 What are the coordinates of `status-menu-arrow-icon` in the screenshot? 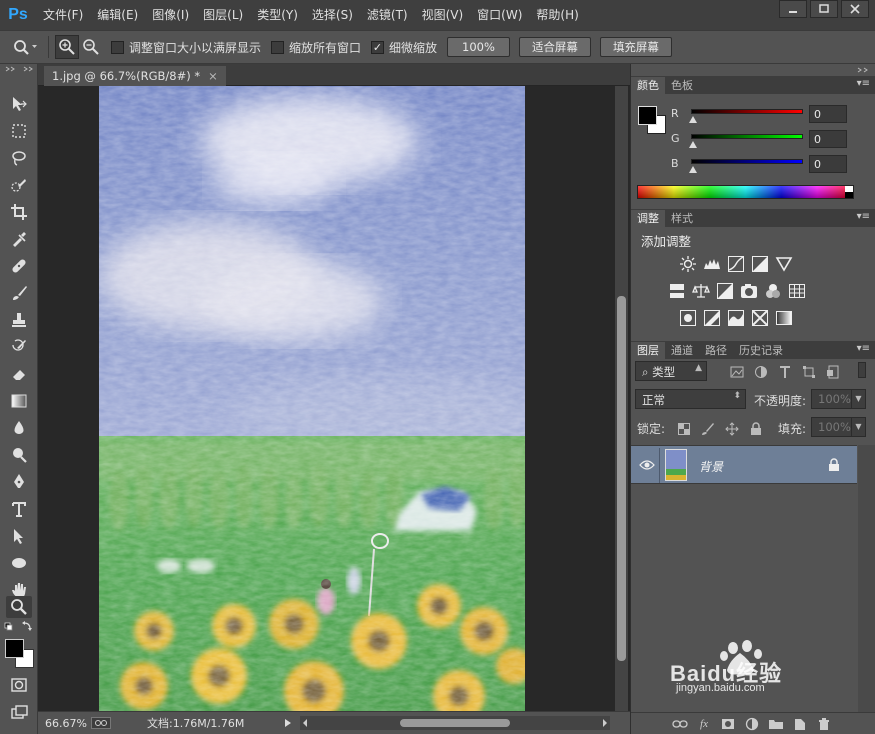 It's located at (288, 723).